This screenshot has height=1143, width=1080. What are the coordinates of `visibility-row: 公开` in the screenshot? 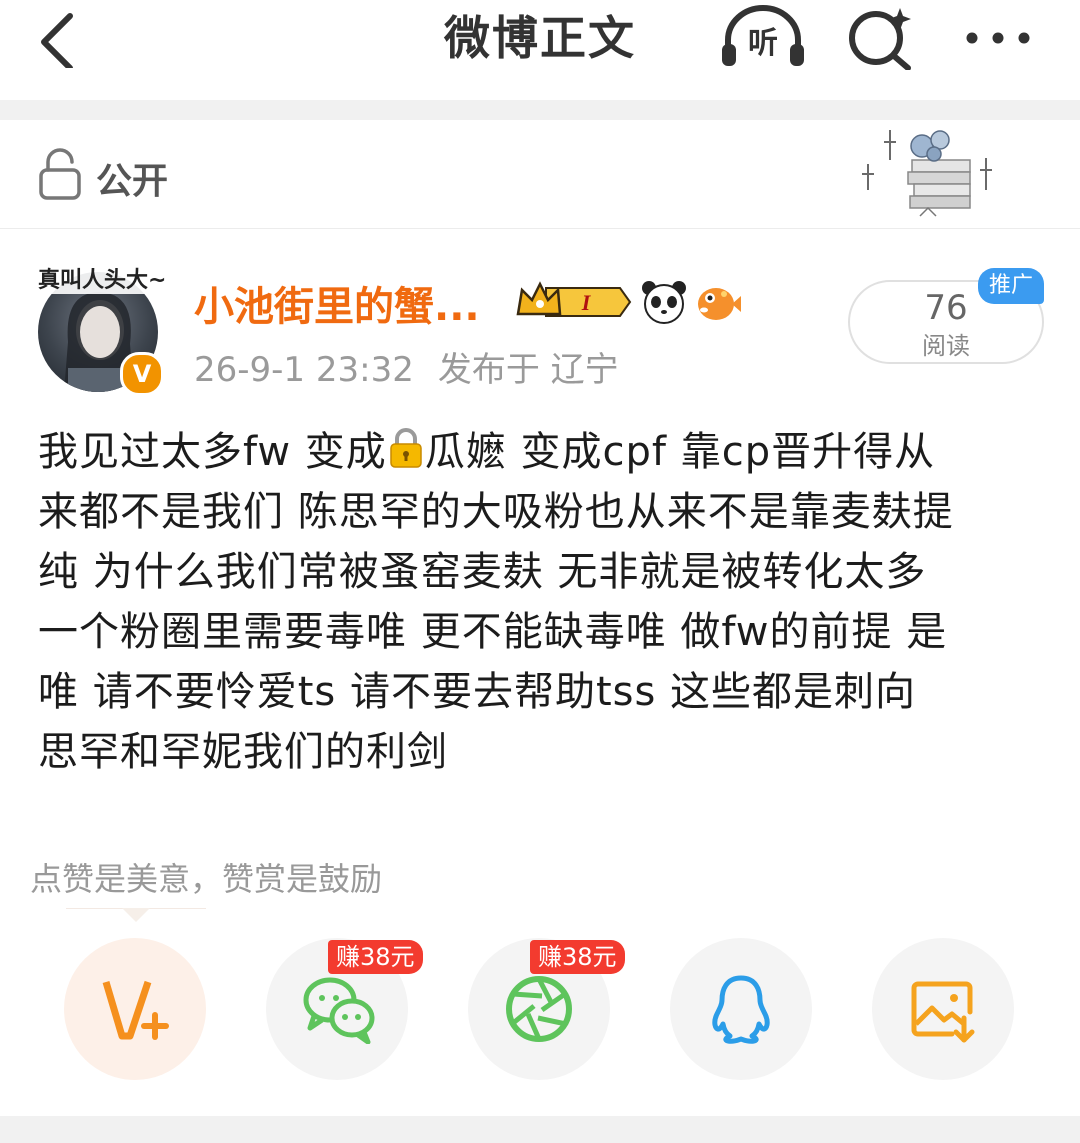 It's located at (540, 174).